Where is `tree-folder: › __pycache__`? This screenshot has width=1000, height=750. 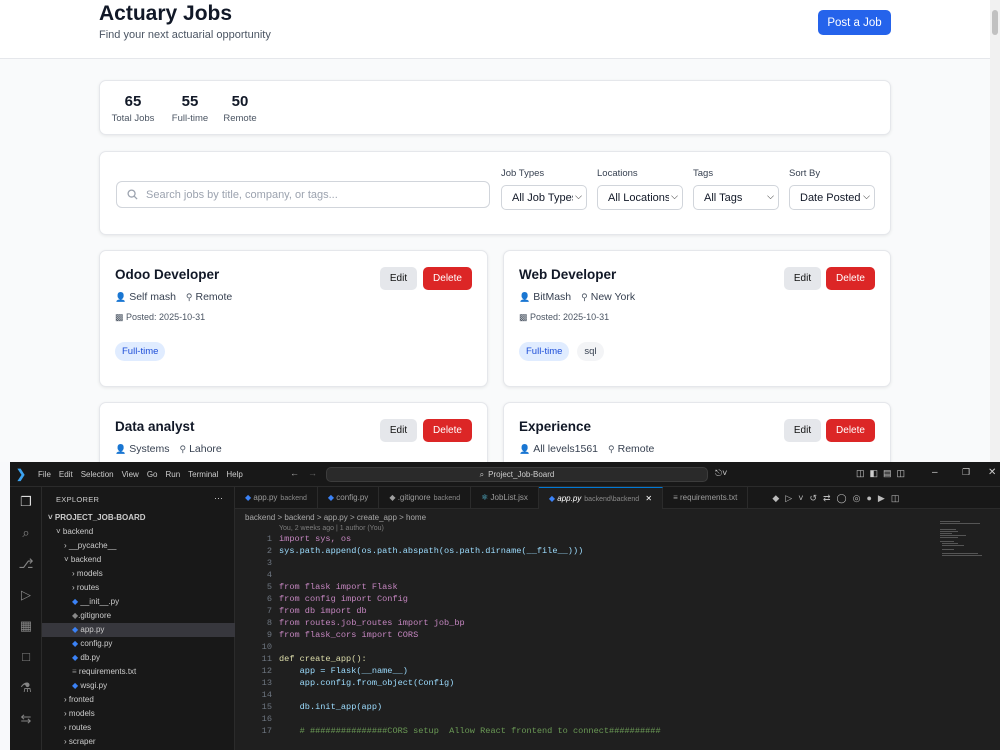
tree-folder: › __pycache__ is located at coordinates (90, 546).